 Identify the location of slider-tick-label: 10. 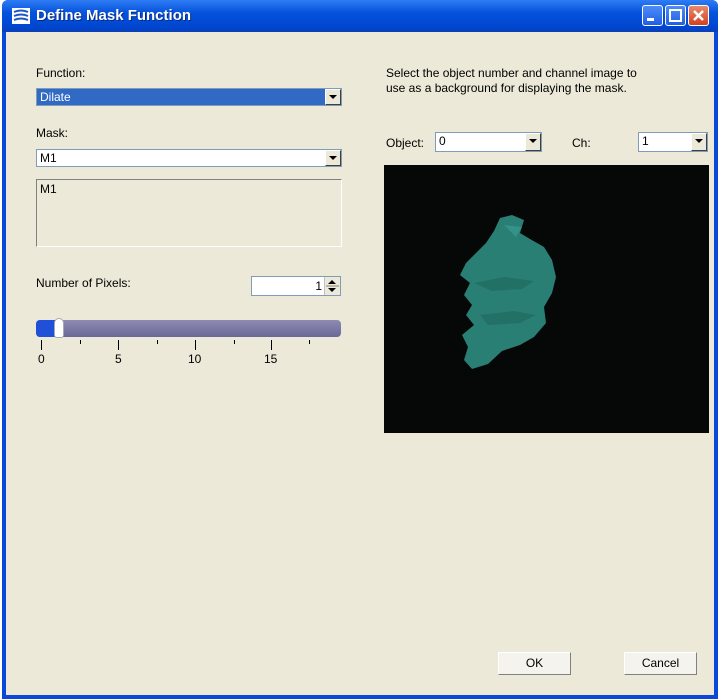
(195, 359).